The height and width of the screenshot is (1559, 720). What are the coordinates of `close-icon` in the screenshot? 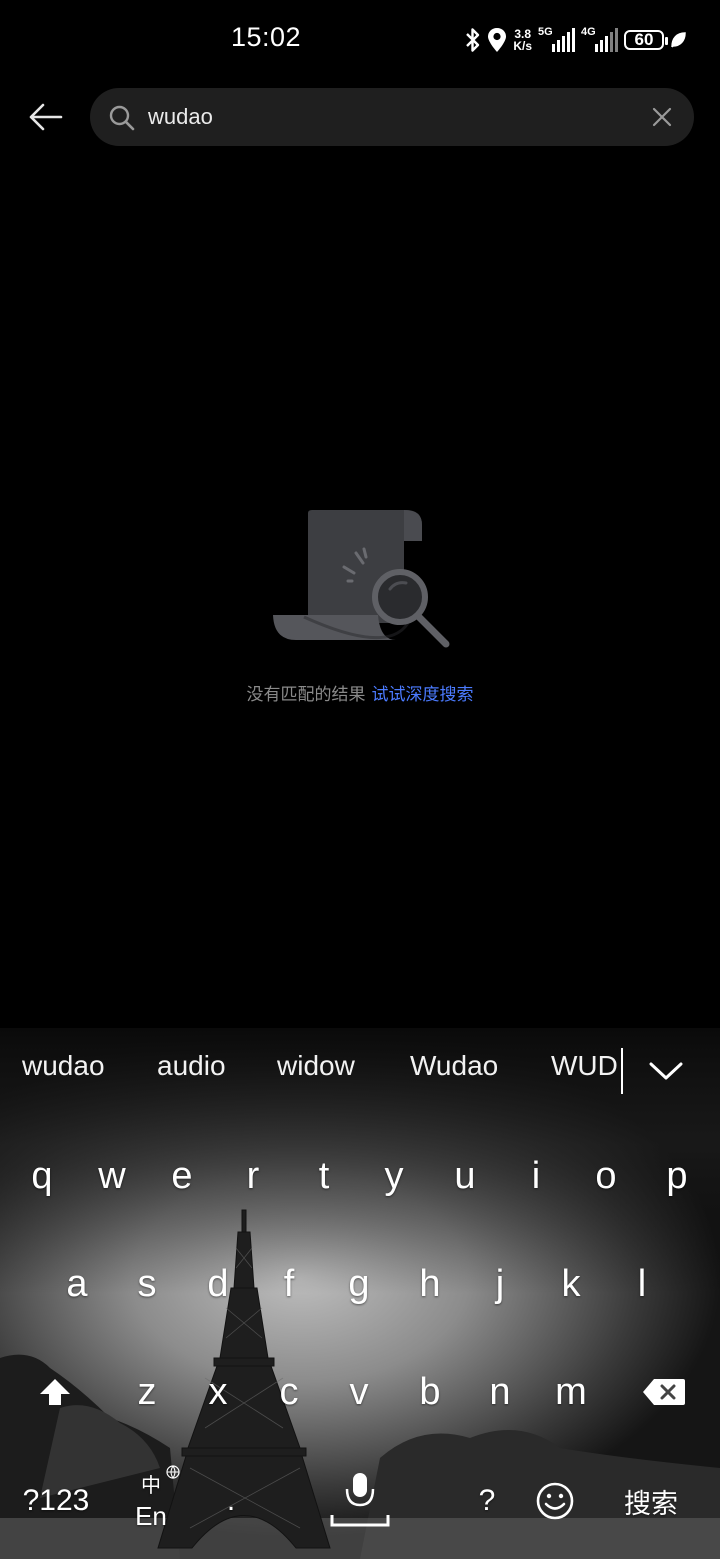 It's located at (662, 117).